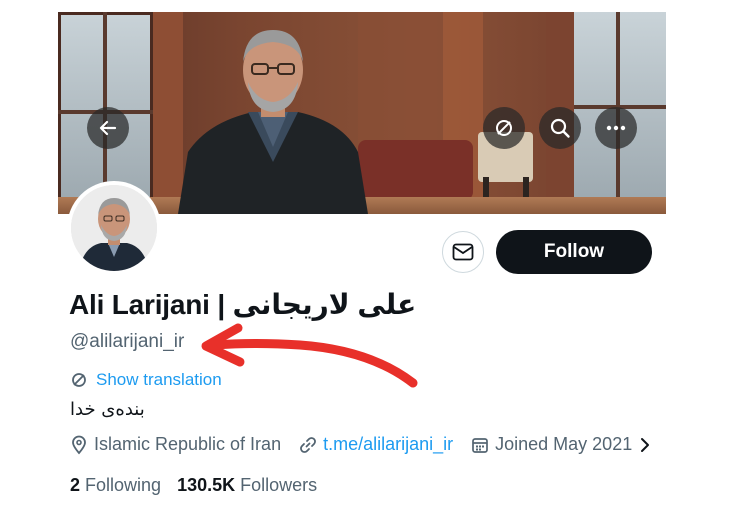 This screenshot has width=750, height=520. Describe the element at coordinates (574, 252) in the screenshot. I see `follow-button: Follow` at that location.